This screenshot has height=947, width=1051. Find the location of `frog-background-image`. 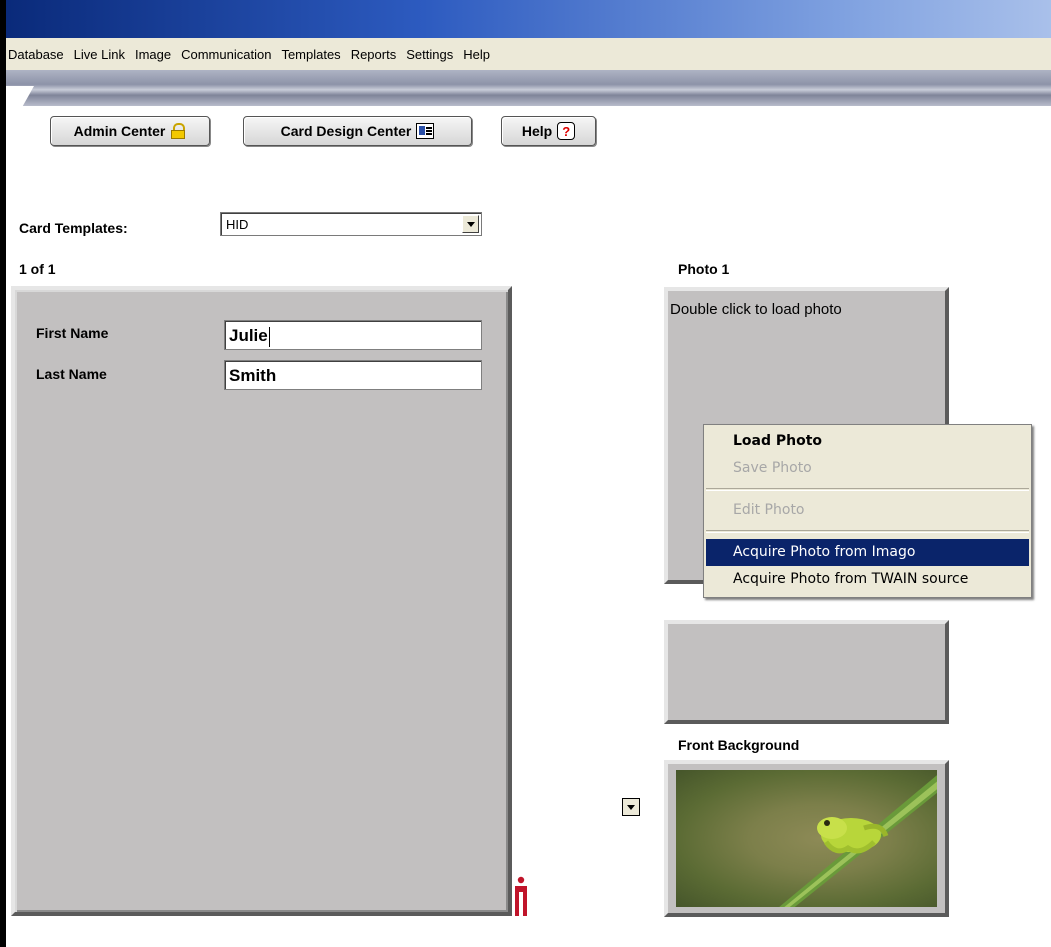

frog-background-image is located at coordinates (806, 838).